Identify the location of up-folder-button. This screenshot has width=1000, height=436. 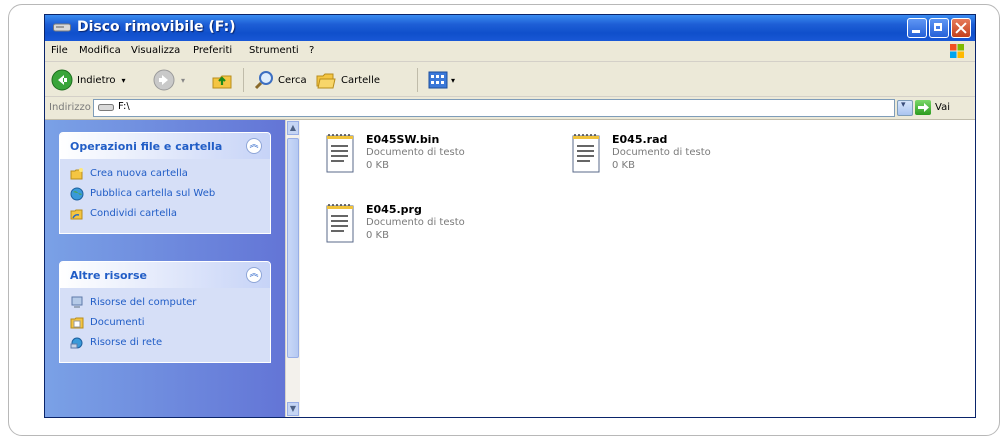
(222, 80).